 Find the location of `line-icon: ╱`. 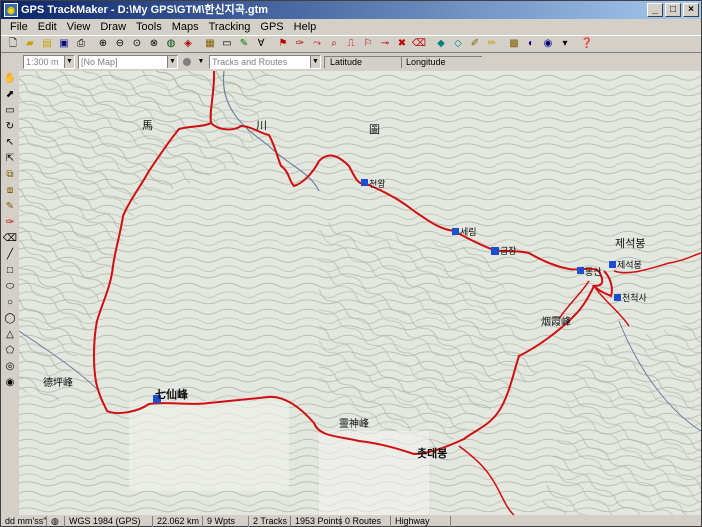

line-icon: ╱ is located at coordinates (10, 255).